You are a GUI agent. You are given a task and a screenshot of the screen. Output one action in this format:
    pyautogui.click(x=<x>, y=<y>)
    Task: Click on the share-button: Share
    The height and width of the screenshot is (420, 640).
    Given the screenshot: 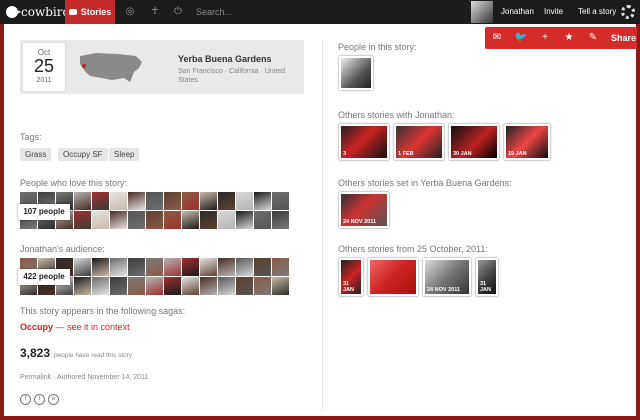 What is the action you would take?
    pyautogui.click(x=623, y=38)
    